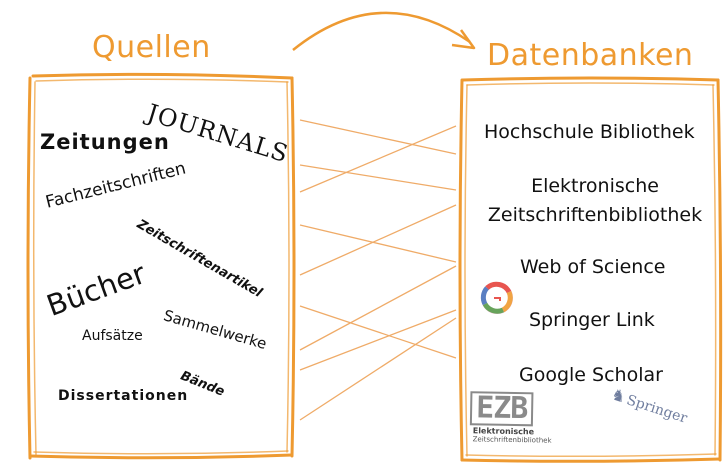 The width and height of the screenshot is (728, 465). I want to click on source-aufsaetze: Aufsätze, so click(112, 336).